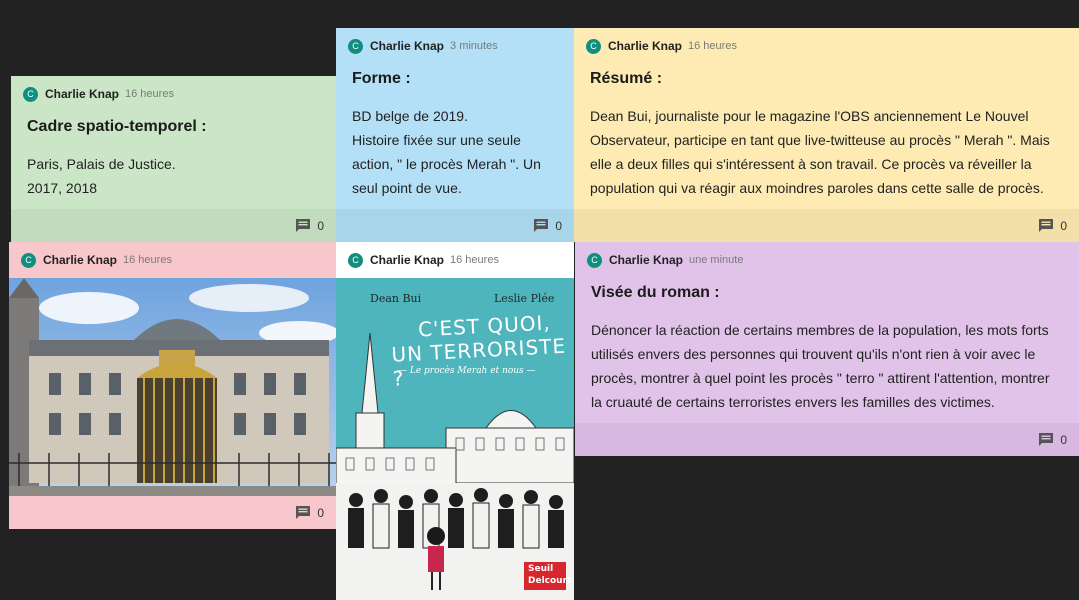  What do you see at coordinates (655, 292) in the screenshot?
I see `card-title: Visée du roman :` at bounding box center [655, 292].